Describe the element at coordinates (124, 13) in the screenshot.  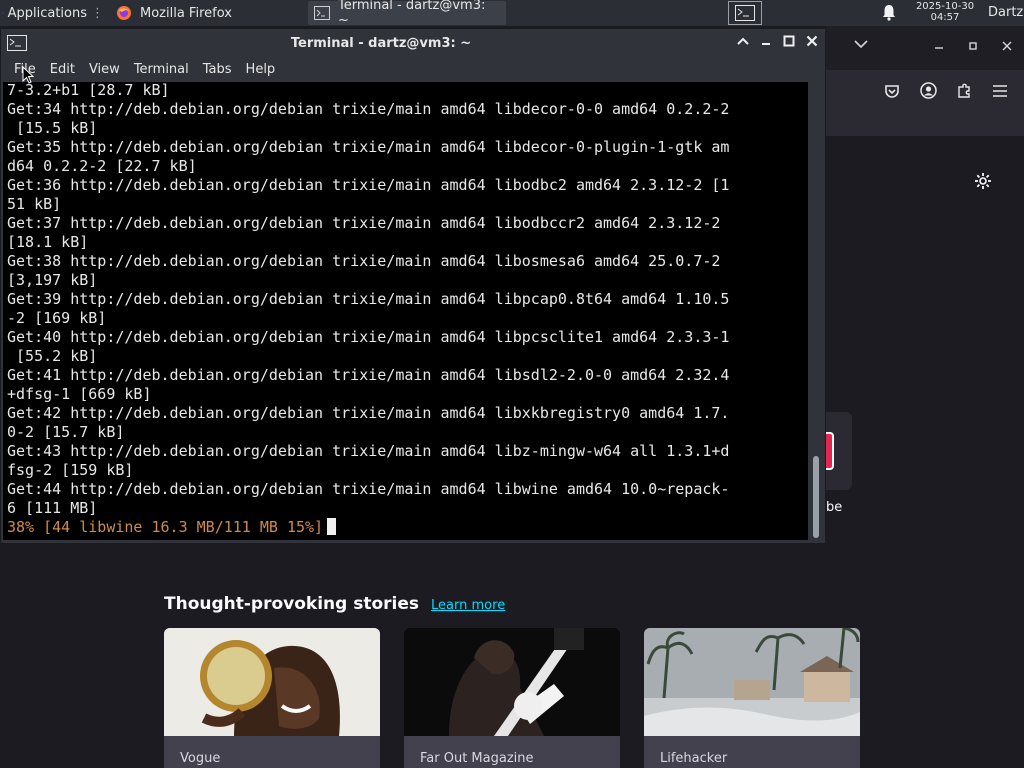
I see `firefox-icon` at that location.